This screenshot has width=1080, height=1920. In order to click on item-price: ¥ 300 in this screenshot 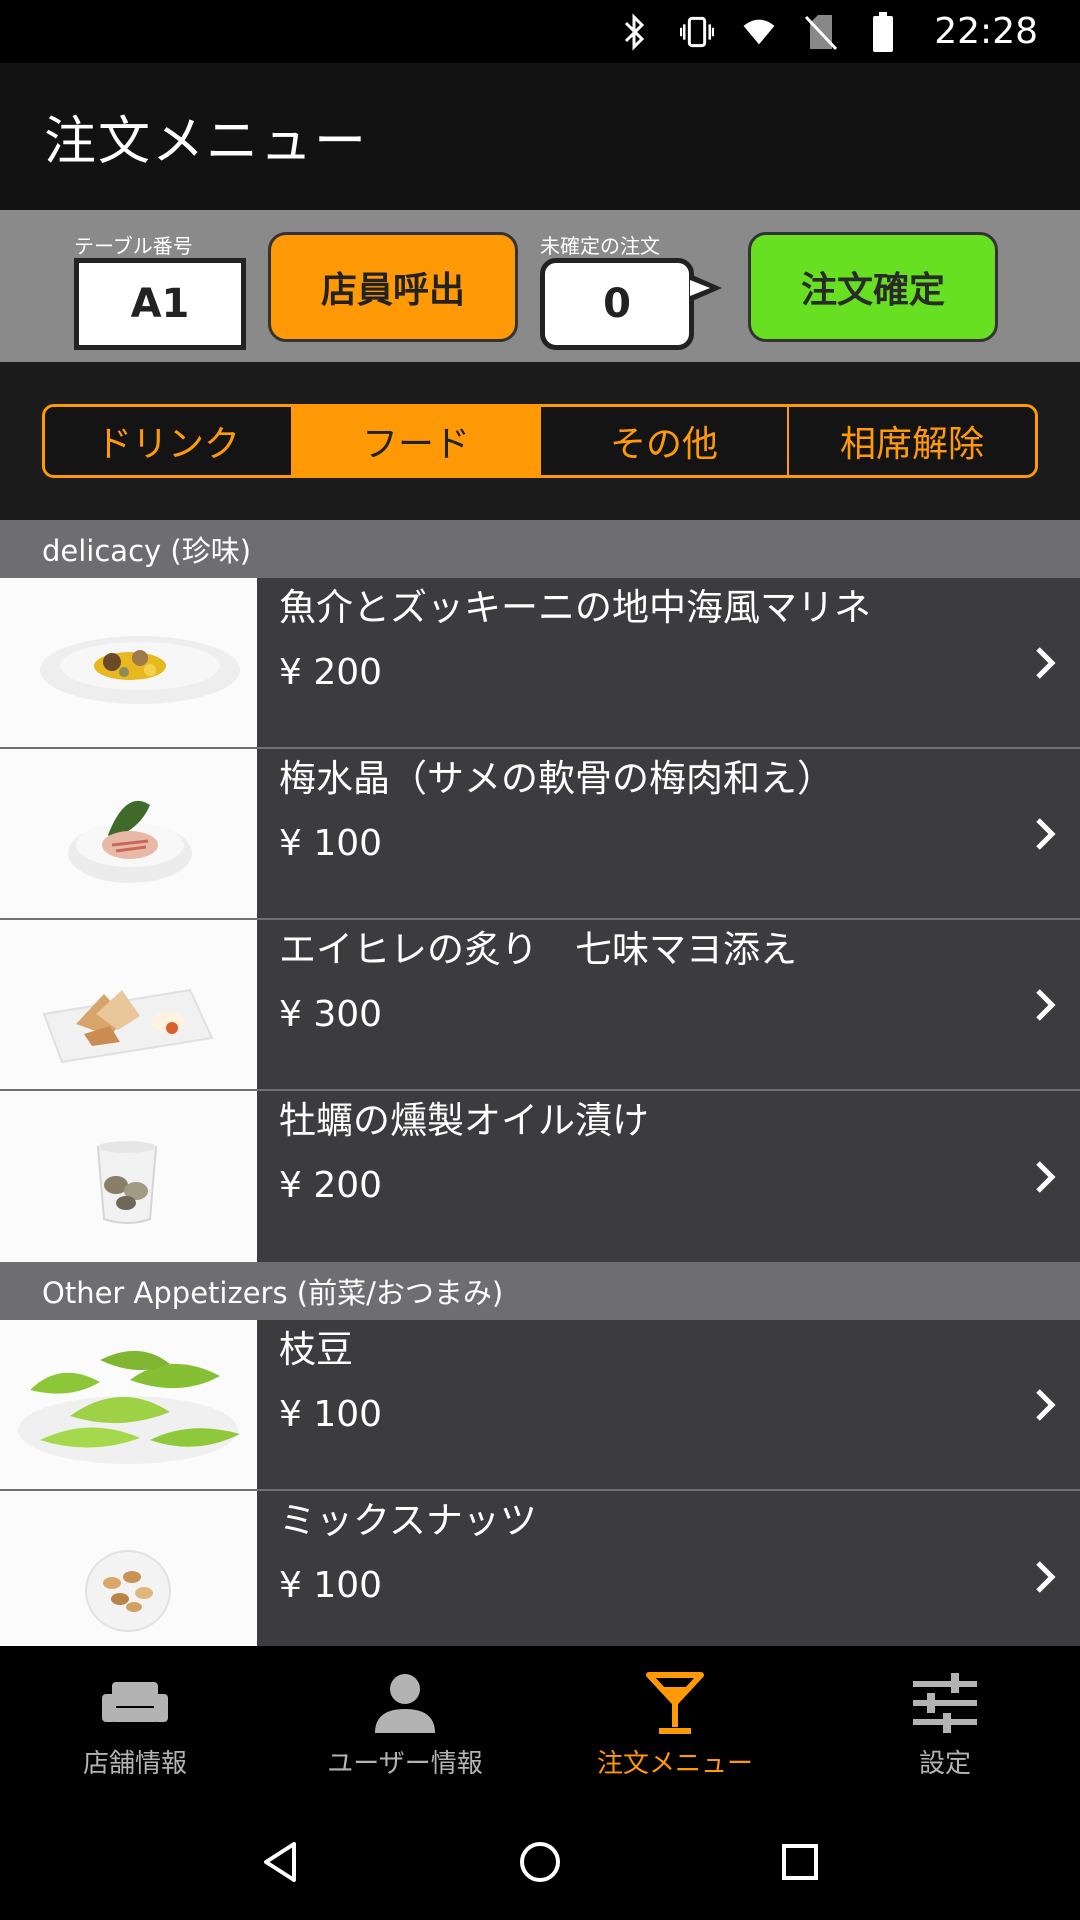, I will do `click(331, 1014)`.